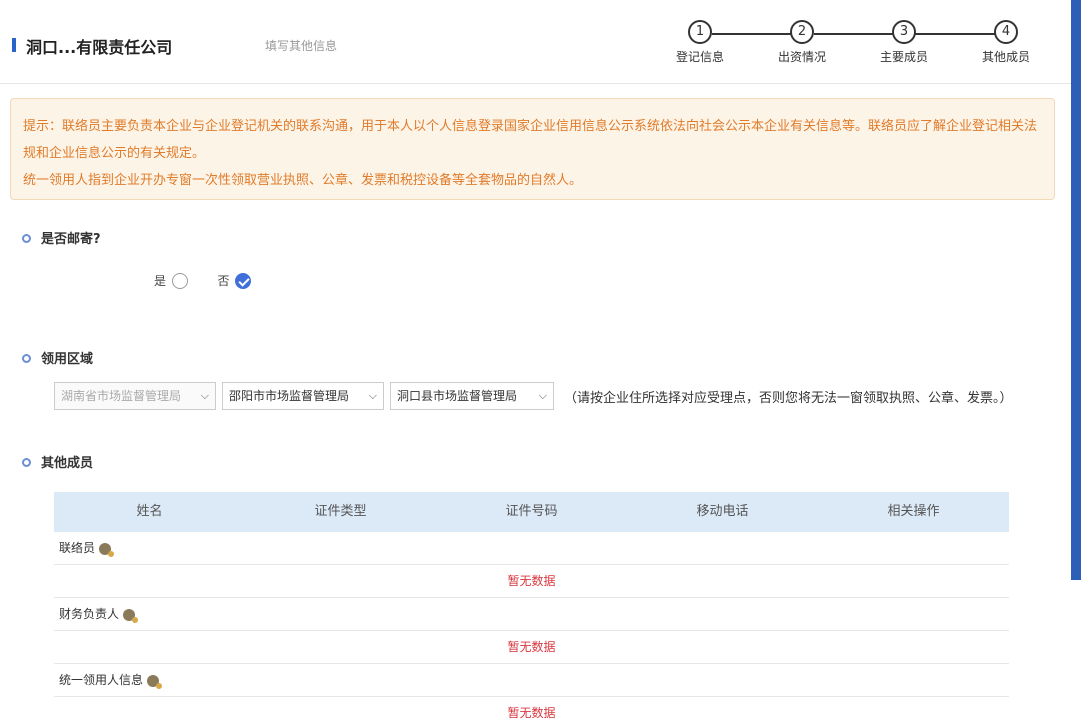 The image size is (1081, 721). Describe the element at coordinates (801, 57) in the screenshot. I see `step-label: 出资情况` at that location.